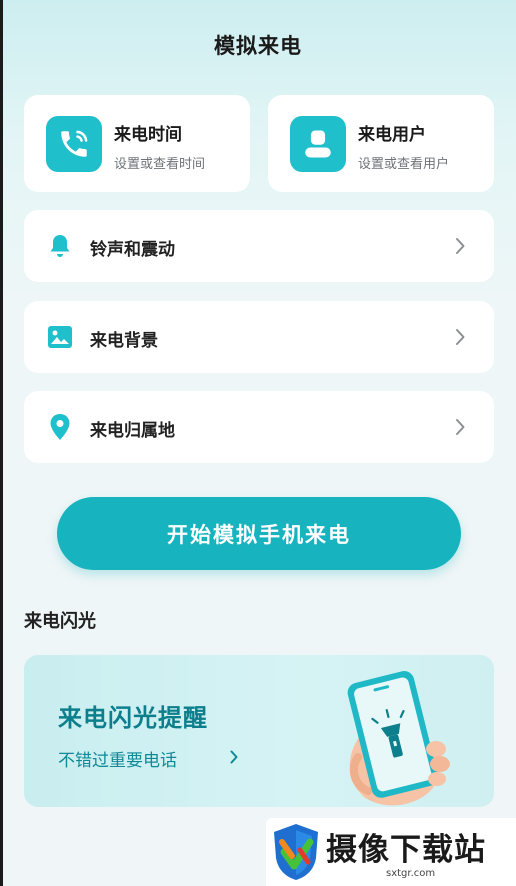  Describe the element at coordinates (117, 761) in the screenshot. I see `banner-subtitle: 不错过重要电话` at that location.